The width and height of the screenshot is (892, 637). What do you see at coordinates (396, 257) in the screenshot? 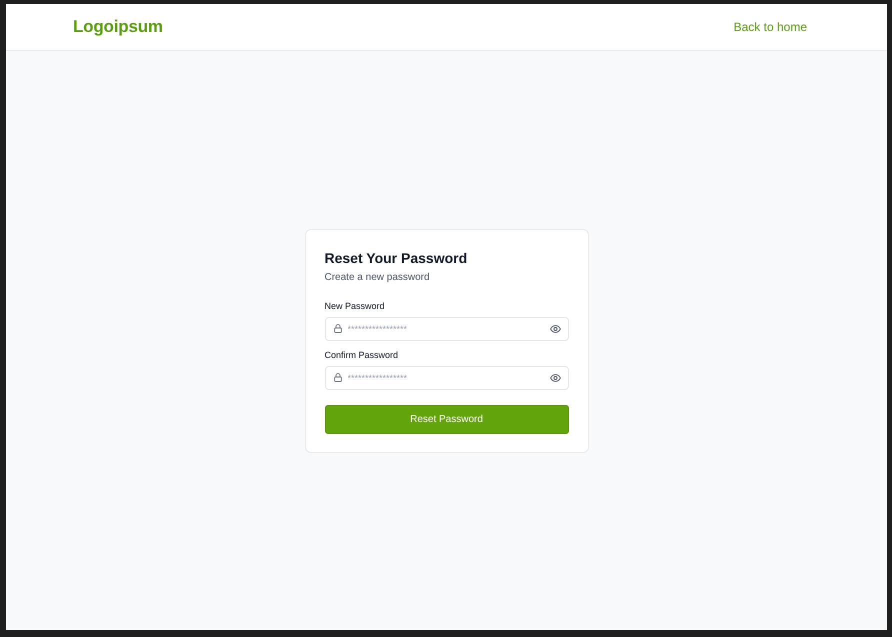
I see `card-title: Reset Your Password` at bounding box center [396, 257].